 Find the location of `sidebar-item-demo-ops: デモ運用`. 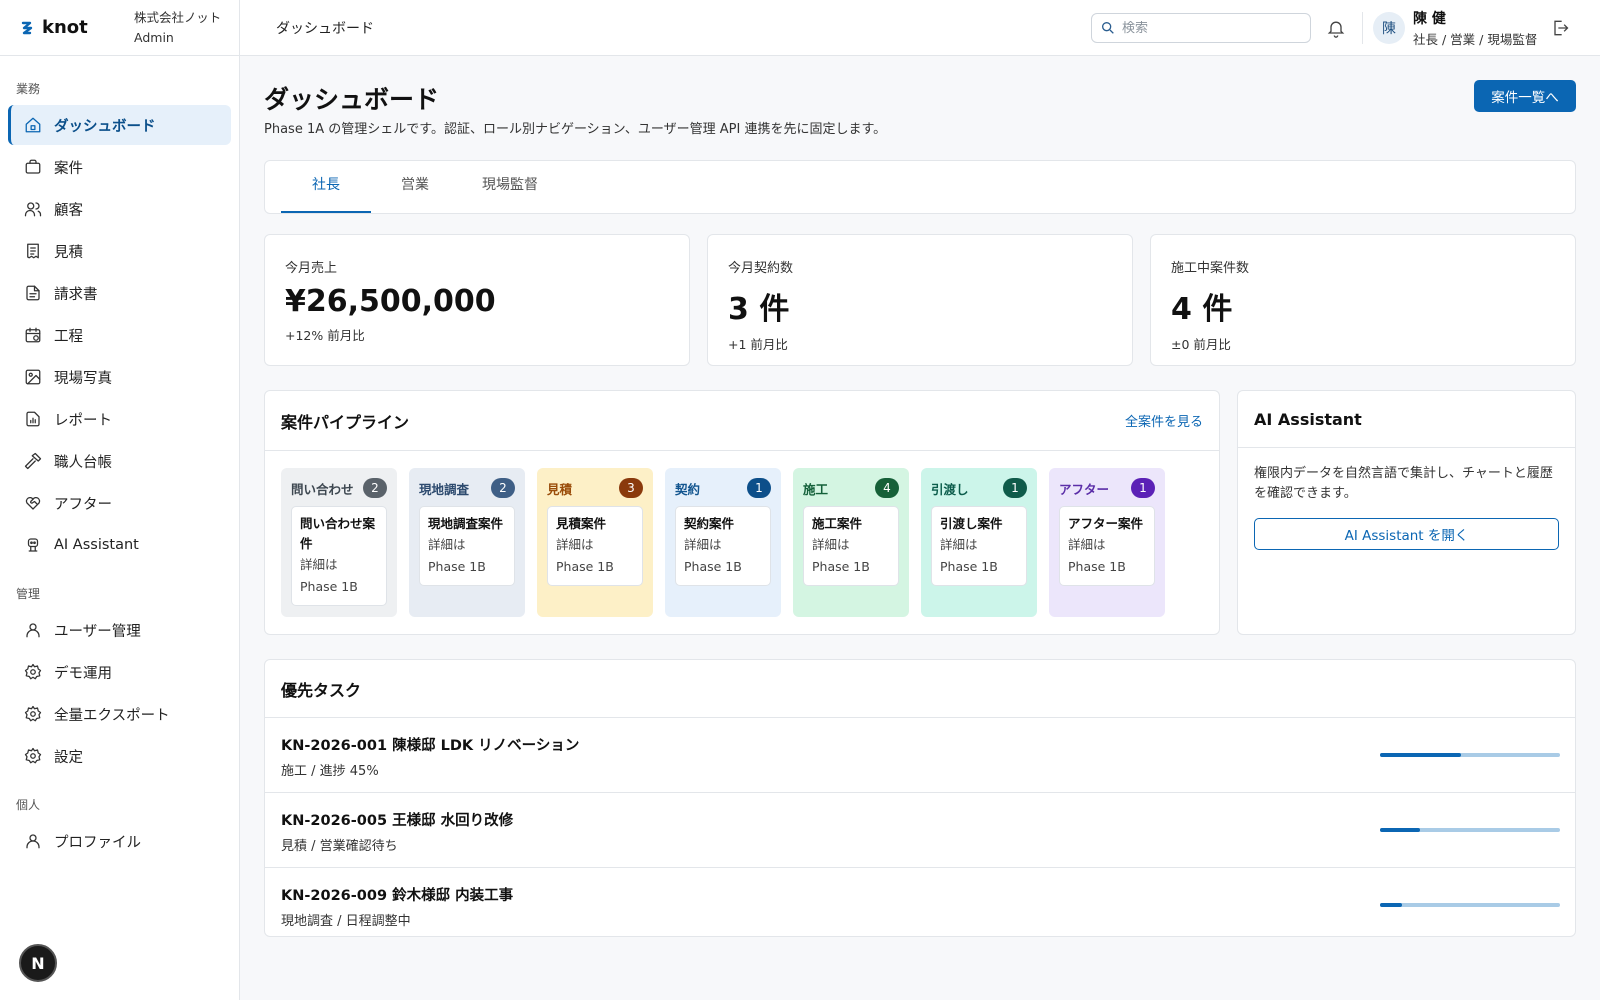

sidebar-item-demo-ops: デモ運用 is located at coordinates (119, 672).